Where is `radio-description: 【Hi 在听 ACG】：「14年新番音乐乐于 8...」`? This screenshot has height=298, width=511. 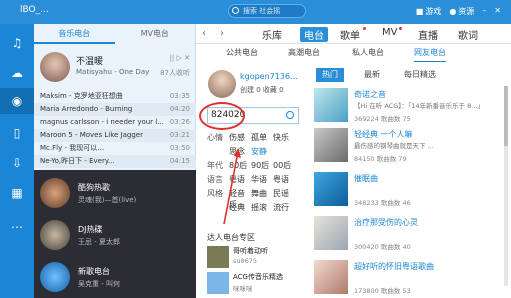
radio-description: 【Hi 在听 ACG】：「14年新番音乐乐于 8...」 is located at coordinates (419, 106).